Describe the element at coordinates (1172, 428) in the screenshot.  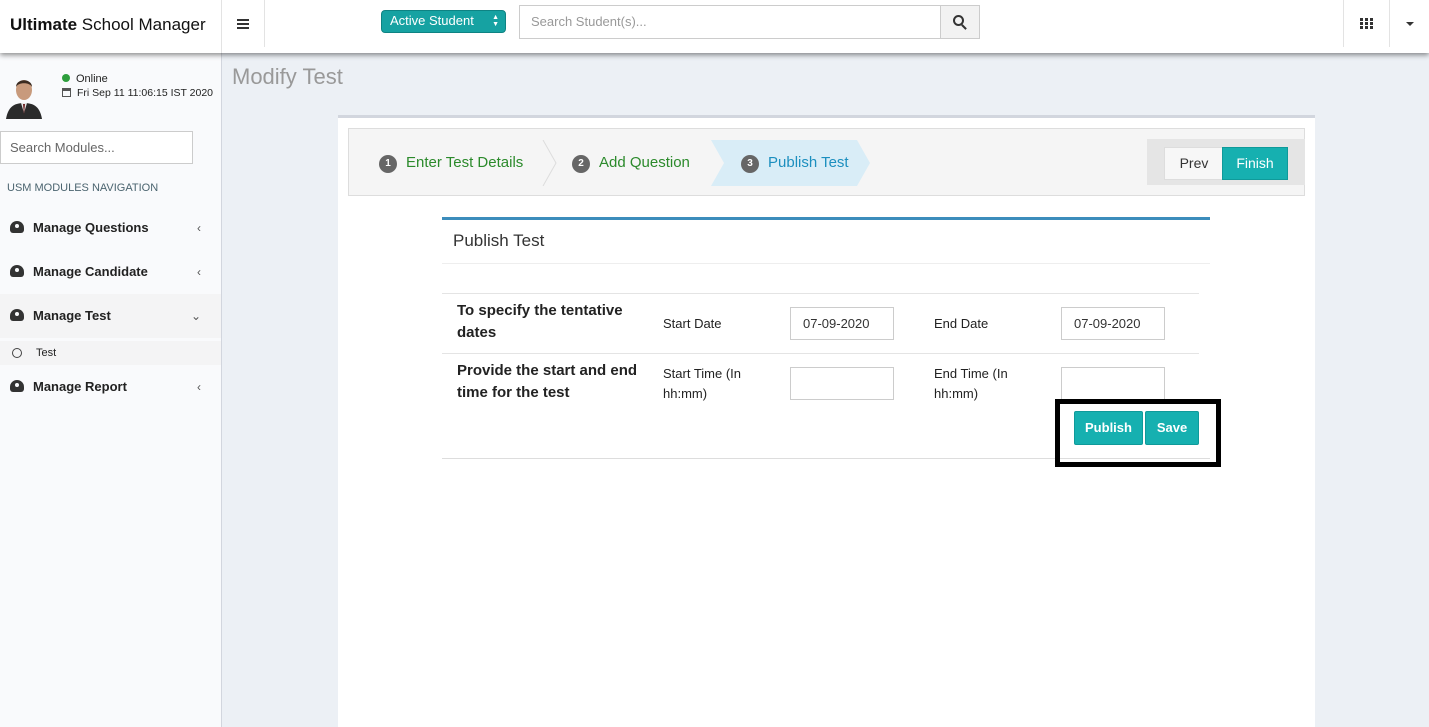
I see `save-button: Save` at that location.